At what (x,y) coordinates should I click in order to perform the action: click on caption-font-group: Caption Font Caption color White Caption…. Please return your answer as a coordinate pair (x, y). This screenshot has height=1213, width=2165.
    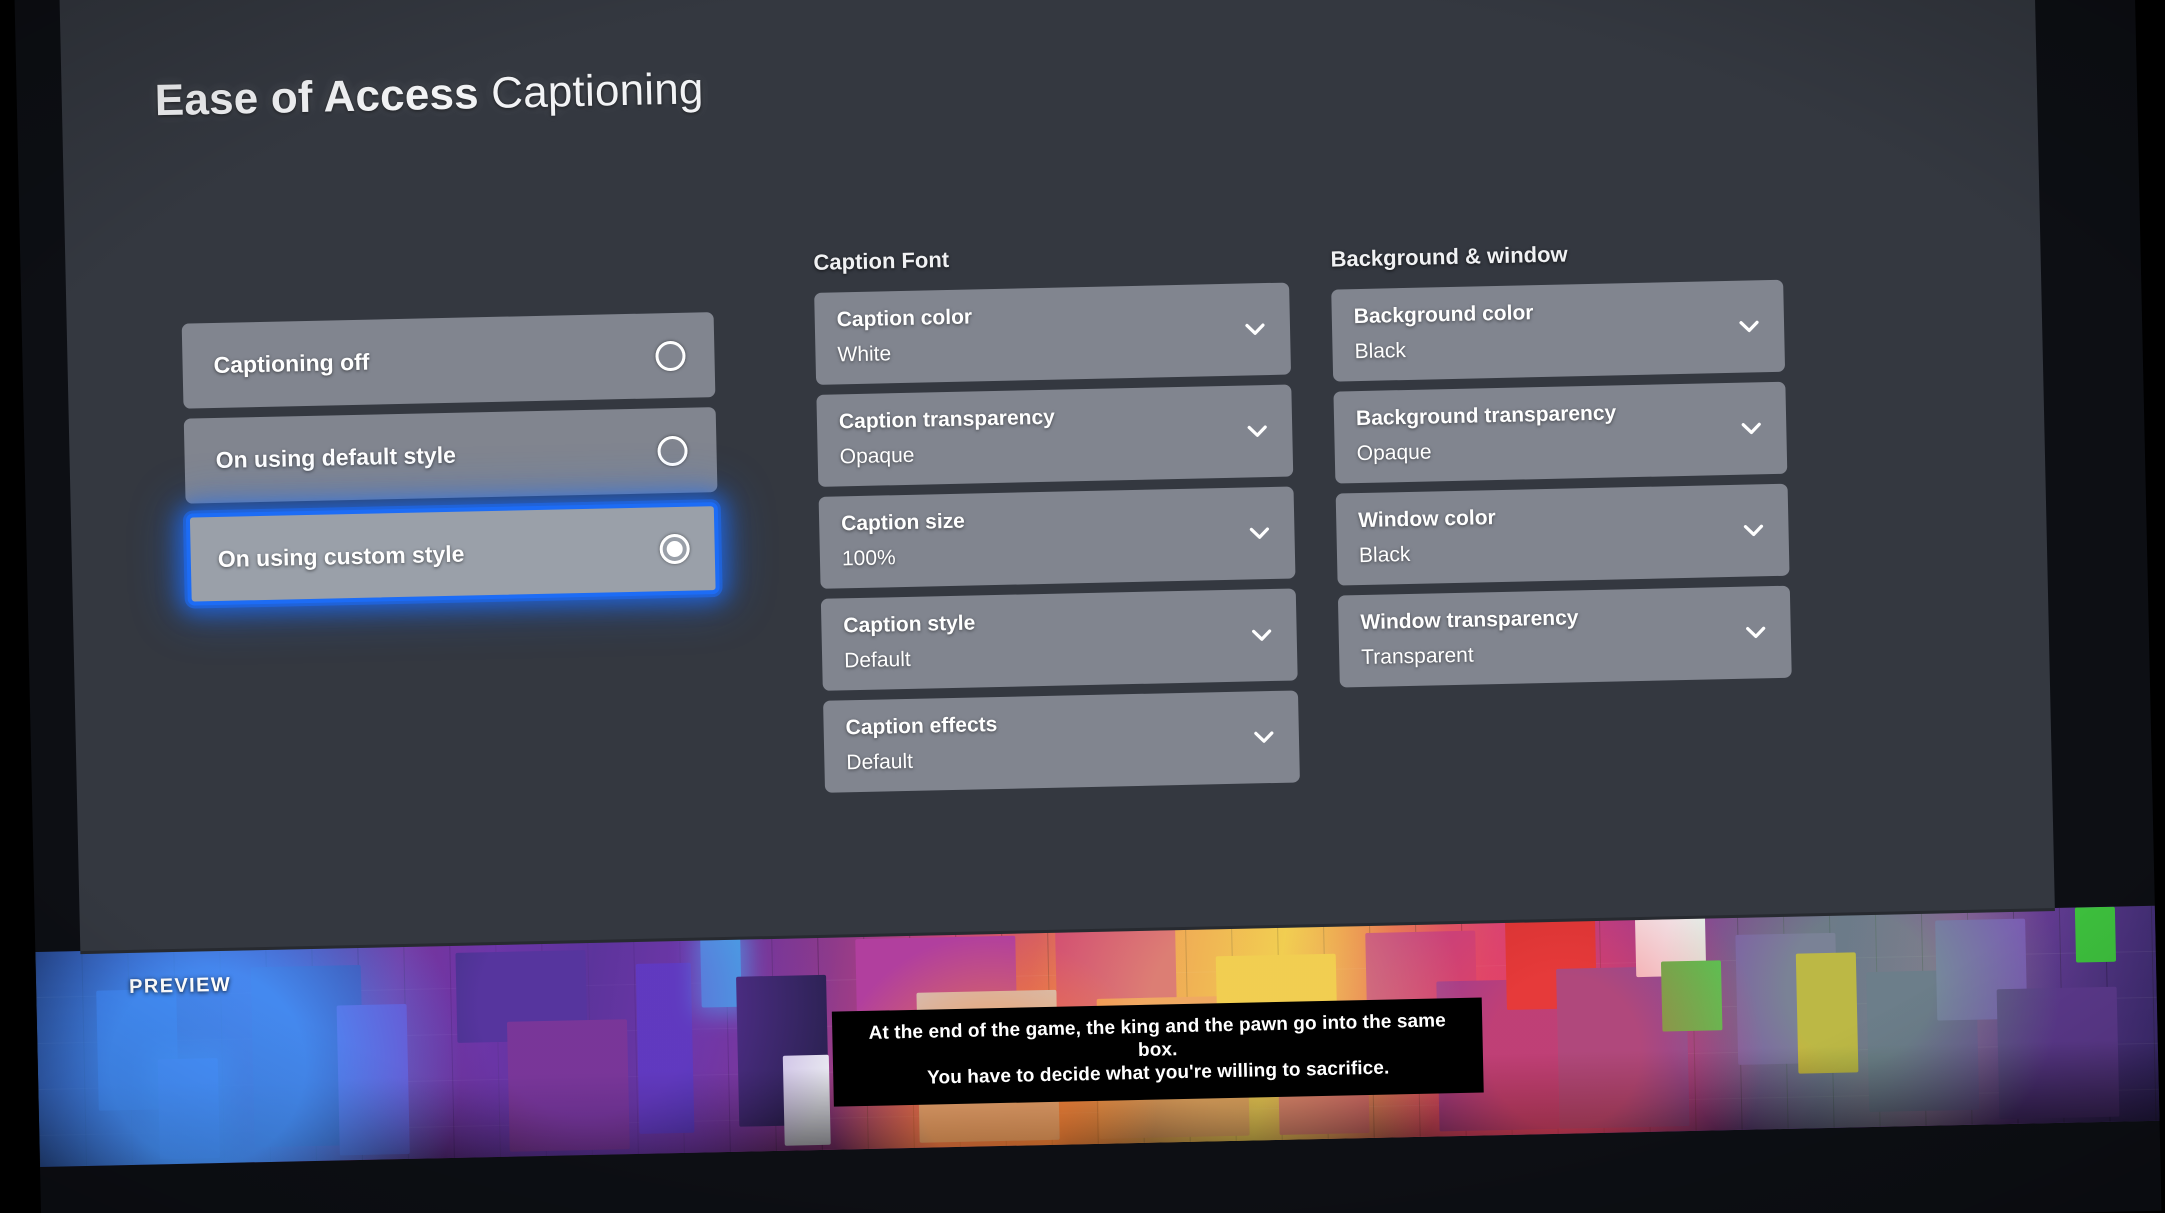
    Looking at the image, I should click on (1056, 521).